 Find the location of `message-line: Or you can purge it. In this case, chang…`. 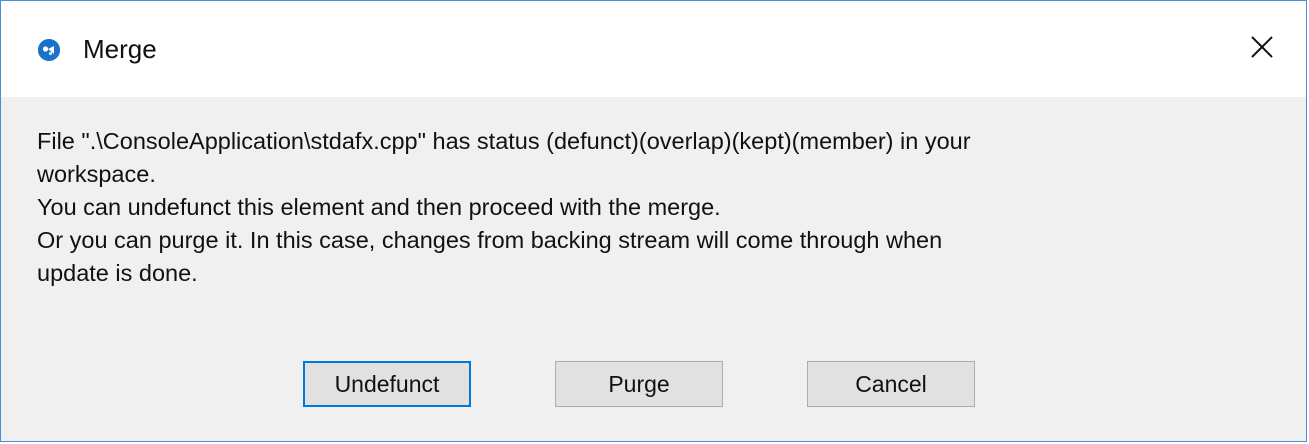

message-line: Or you can purge it. In this case, chang… is located at coordinates (490, 240).